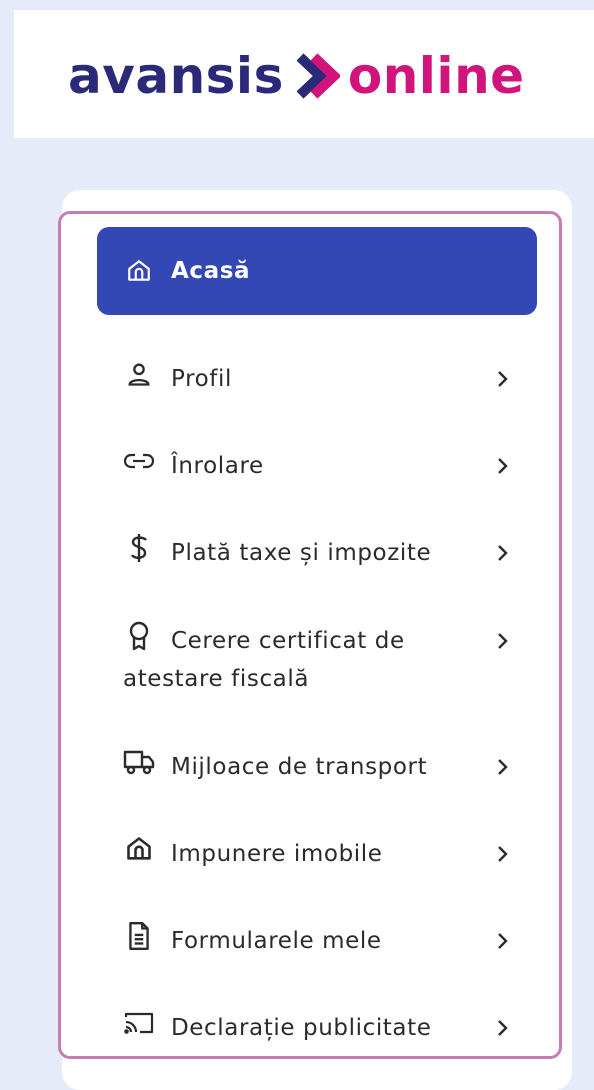  Describe the element at coordinates (139, 936) in the screenshot. I see `document-icon` at that location.